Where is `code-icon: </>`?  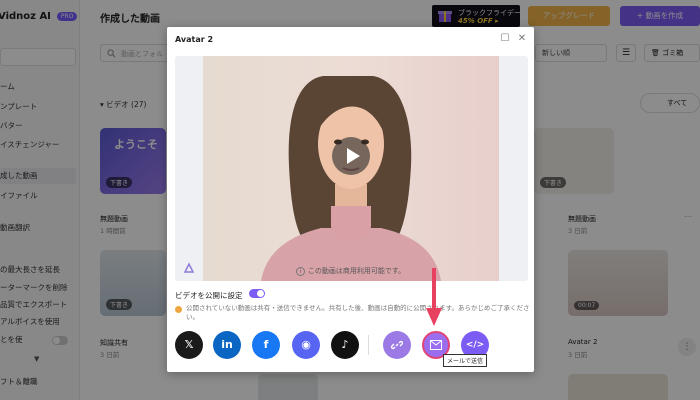
code-icon: </> is located at coordinates (475, 345).